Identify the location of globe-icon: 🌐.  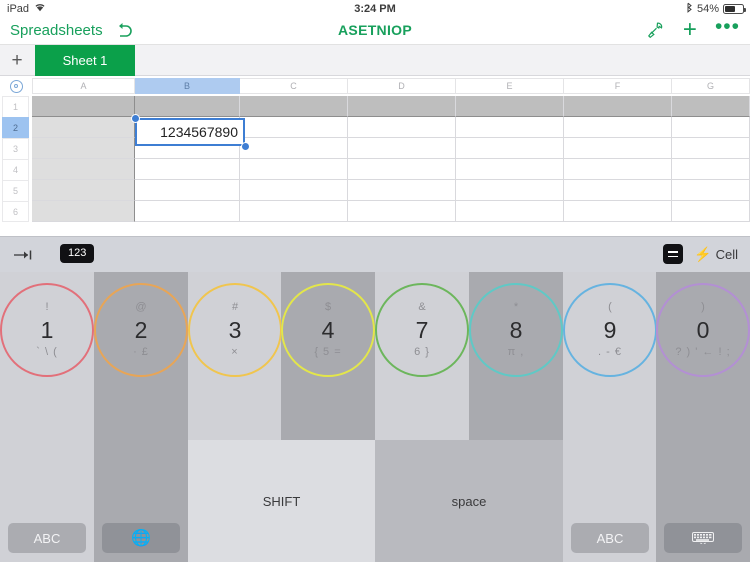
(141, 538).